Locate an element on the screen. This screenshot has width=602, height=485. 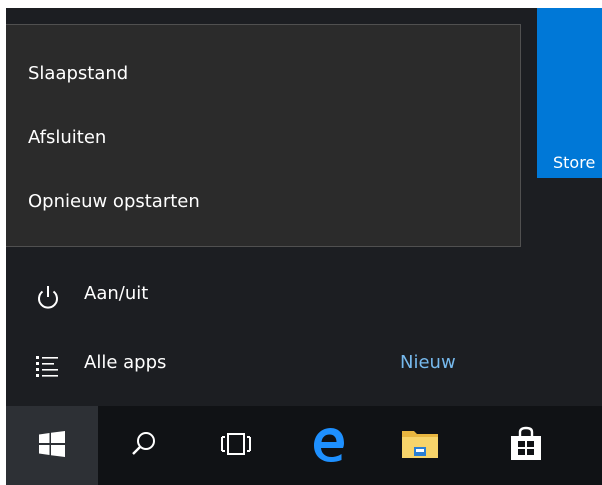
start-button is located at coordinates (52, 445).